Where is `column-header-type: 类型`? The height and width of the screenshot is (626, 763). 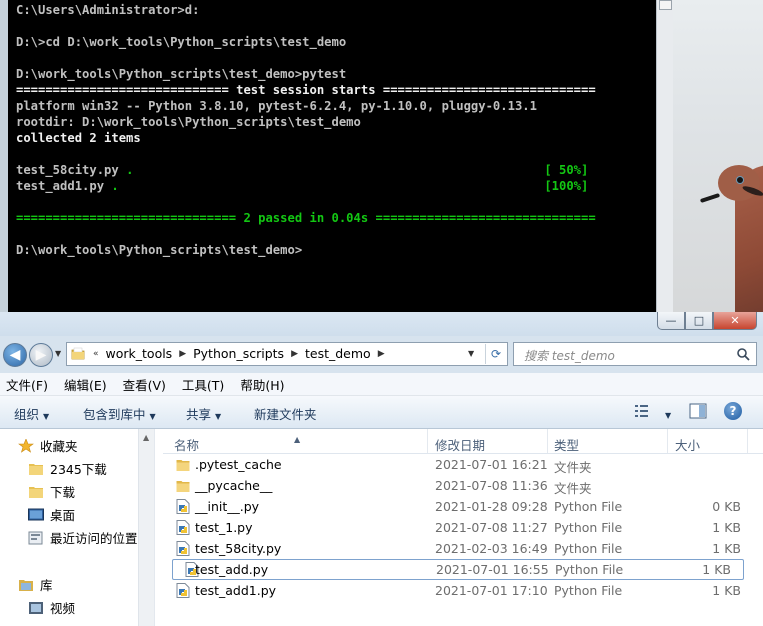
column-header-type: 类型 is located at coordinates (566, 444).